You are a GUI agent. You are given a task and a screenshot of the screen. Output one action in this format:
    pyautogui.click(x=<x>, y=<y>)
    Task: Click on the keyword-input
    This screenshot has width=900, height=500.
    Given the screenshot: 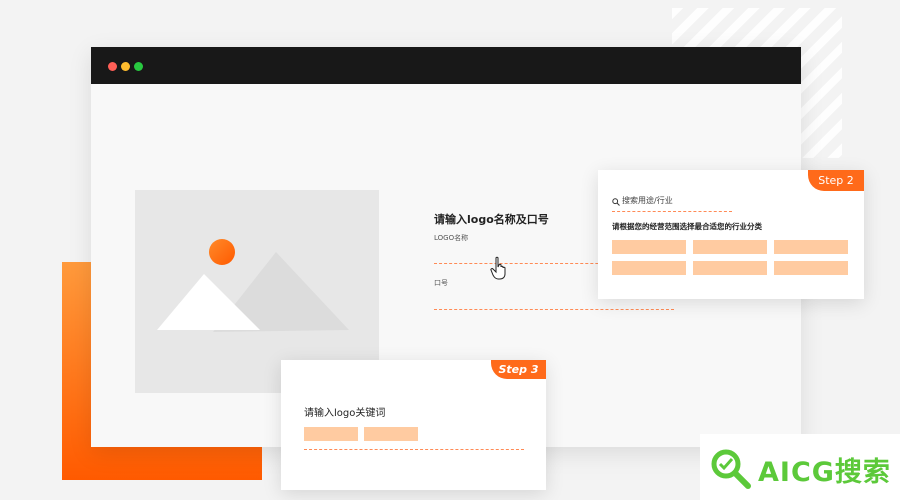 What is the action you would take?
    pyautogui.click(x=414, y=449)
    